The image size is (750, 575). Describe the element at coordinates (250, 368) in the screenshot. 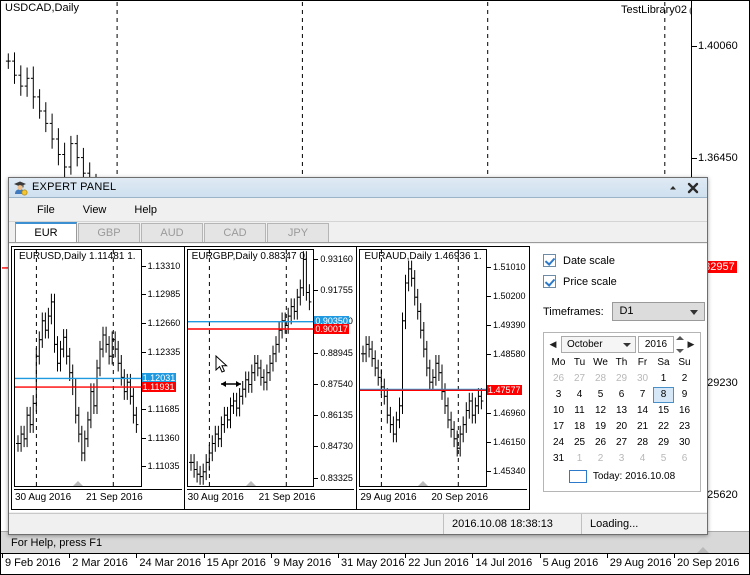

I see `sub-chart-eurgbp-plot: EURGBP,Daily 0.88347 0.` at that location.